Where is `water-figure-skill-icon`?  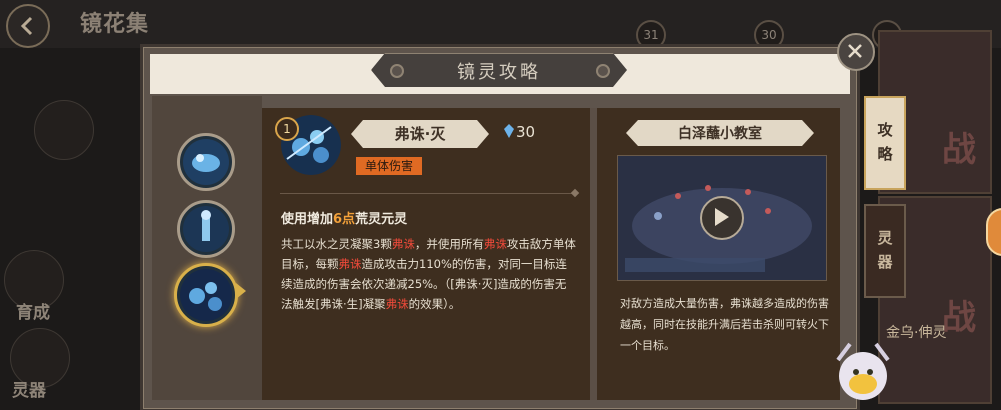 water-figure-skill-icon is located at coordinates (206, 229).